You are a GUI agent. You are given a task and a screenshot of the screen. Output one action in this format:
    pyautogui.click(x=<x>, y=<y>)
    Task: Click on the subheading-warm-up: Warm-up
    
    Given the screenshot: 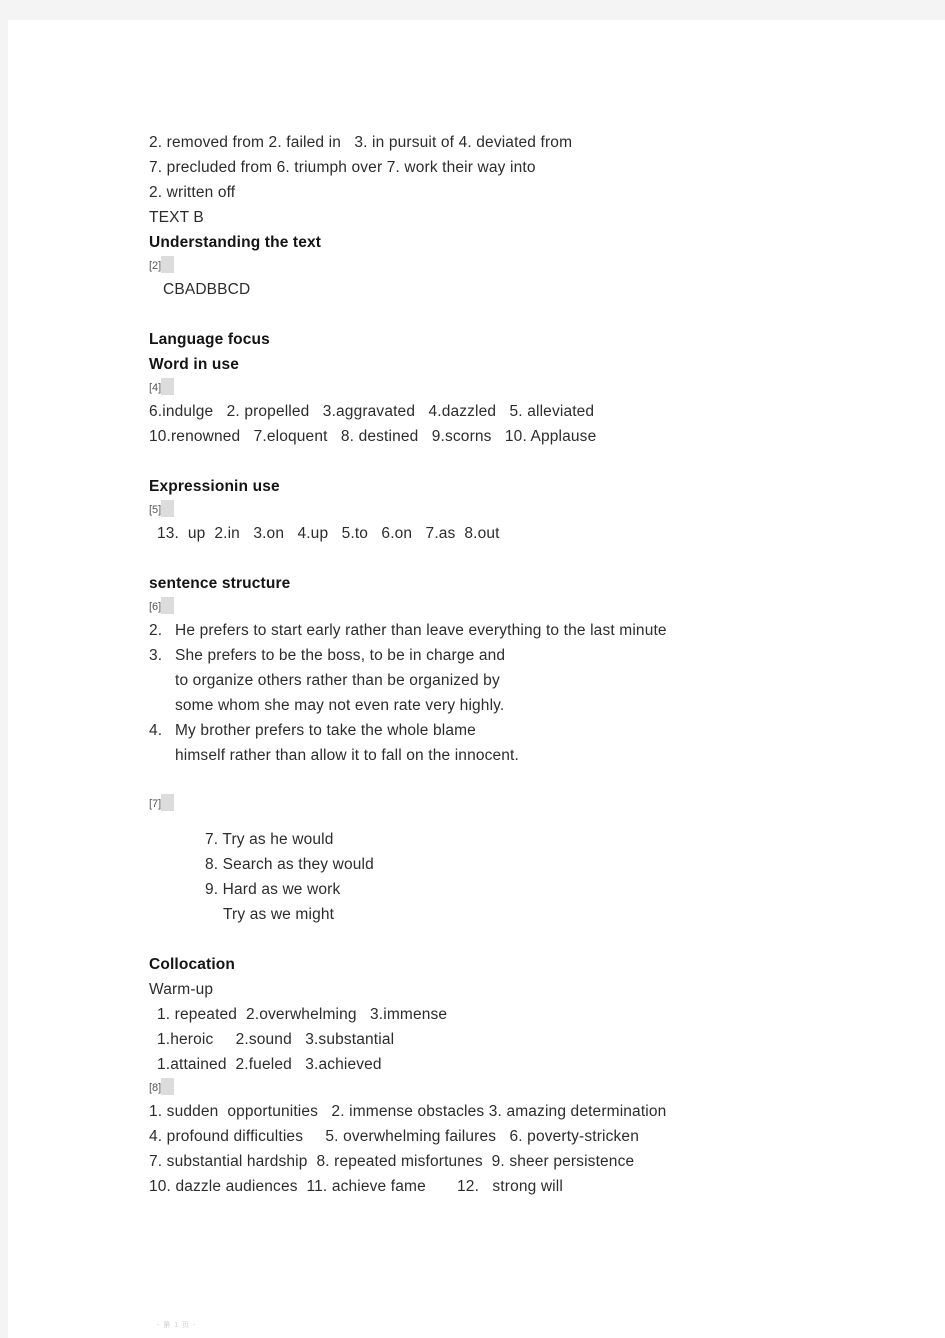 What is the action you would take?
    pyautogui.click(x=181, y=989)
    